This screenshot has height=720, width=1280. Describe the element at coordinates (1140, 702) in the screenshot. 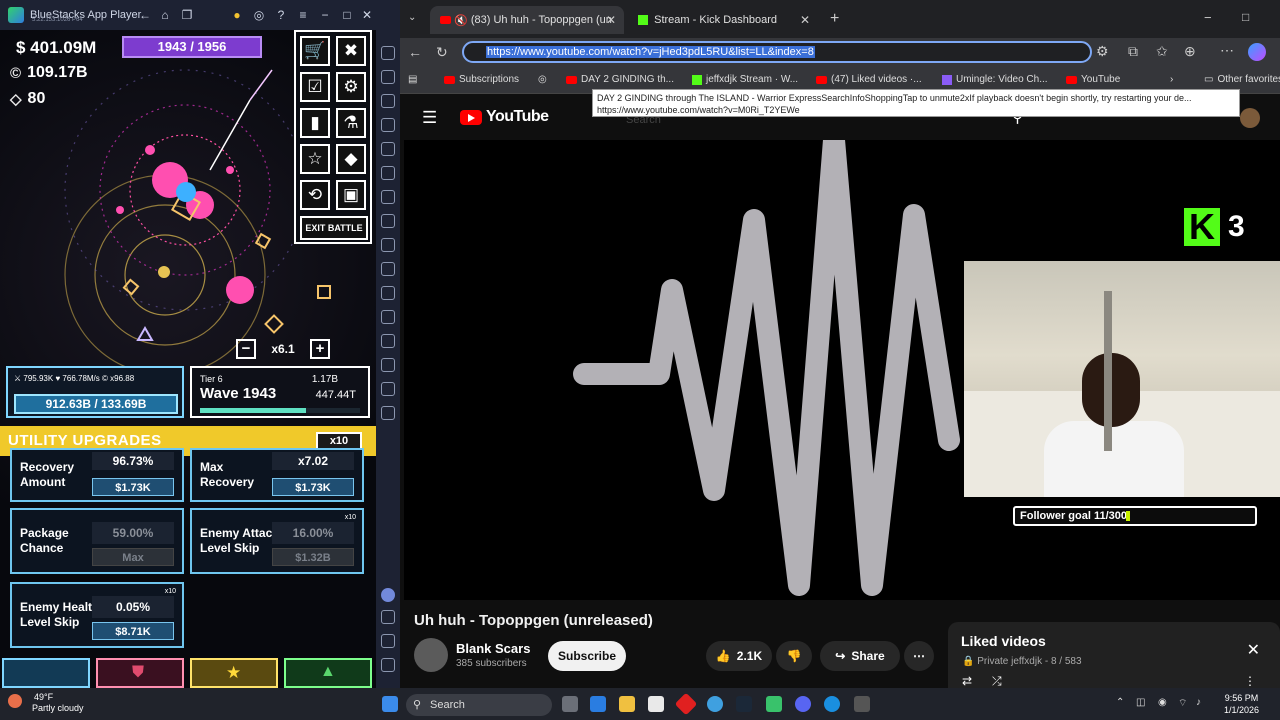

I see `tray-icon: ◫` at that location.